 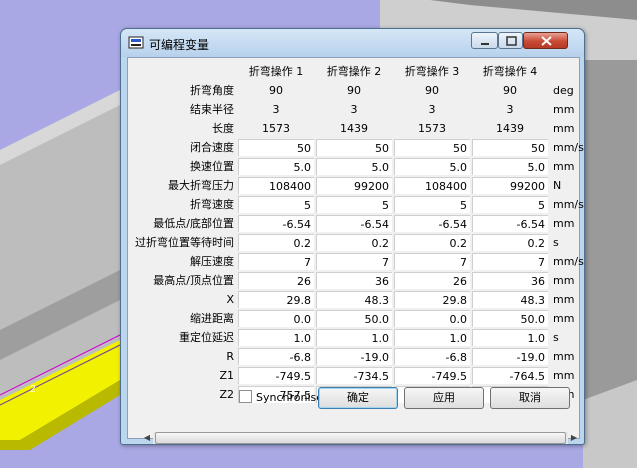 What do you see at coordinates (510, 375) in the screenshot?
I see `value-field: -764.5` at bounding box center [510, 375].